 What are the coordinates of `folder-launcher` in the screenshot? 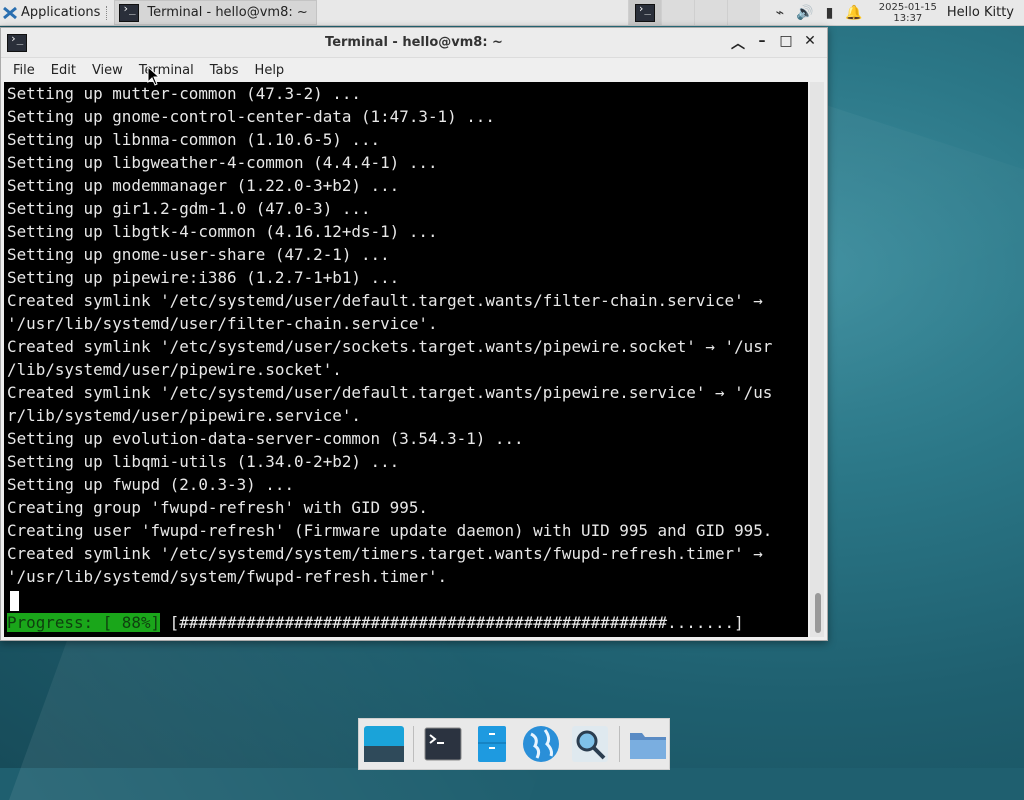 It's located at (648, 744).